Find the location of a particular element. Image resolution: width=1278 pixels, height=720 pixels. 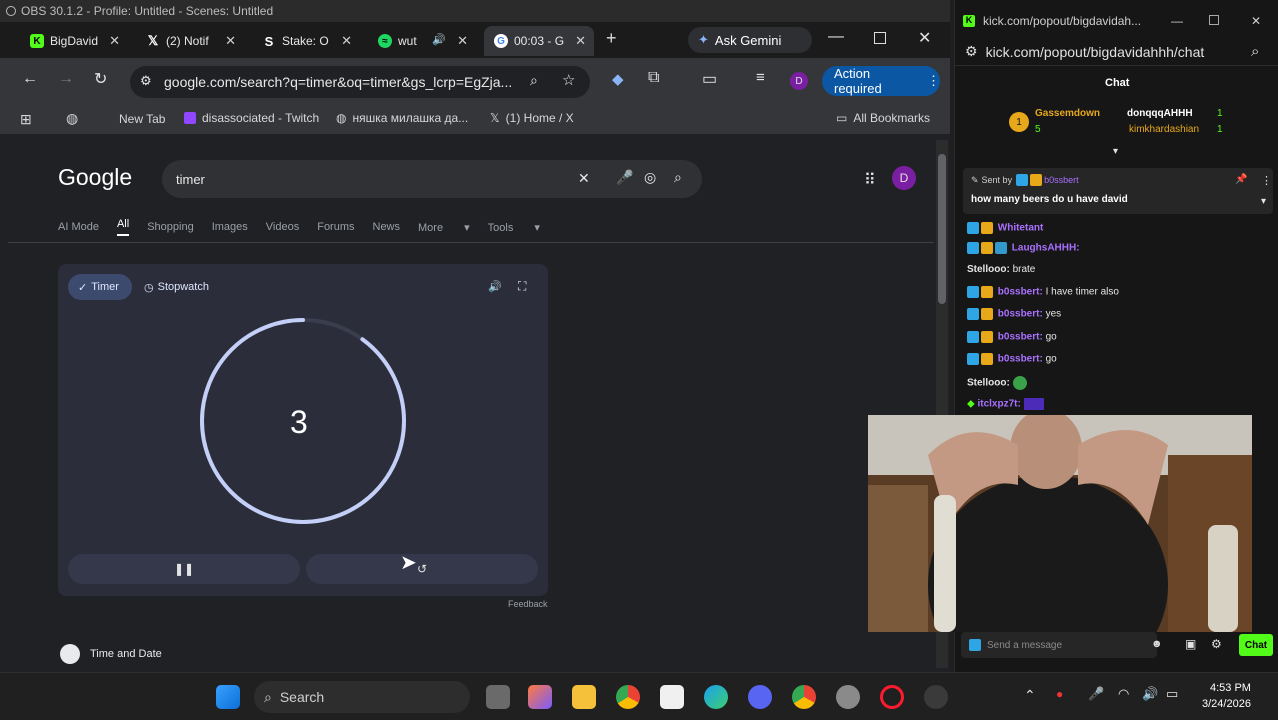

clock-date: 3/24/2026 is located at coordinates (1226, 704).